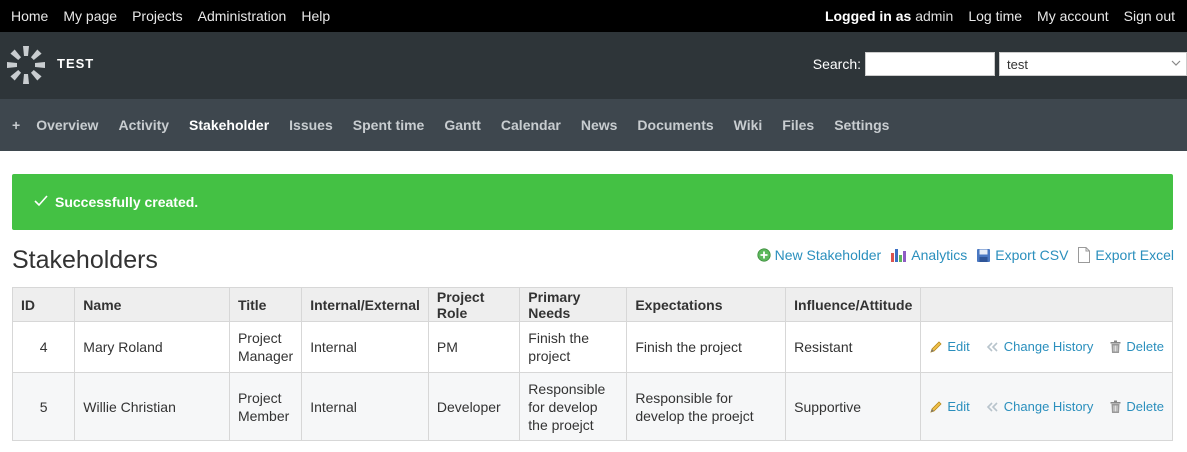  I want to click on top-link-my-page: My page, so click(90, 16).